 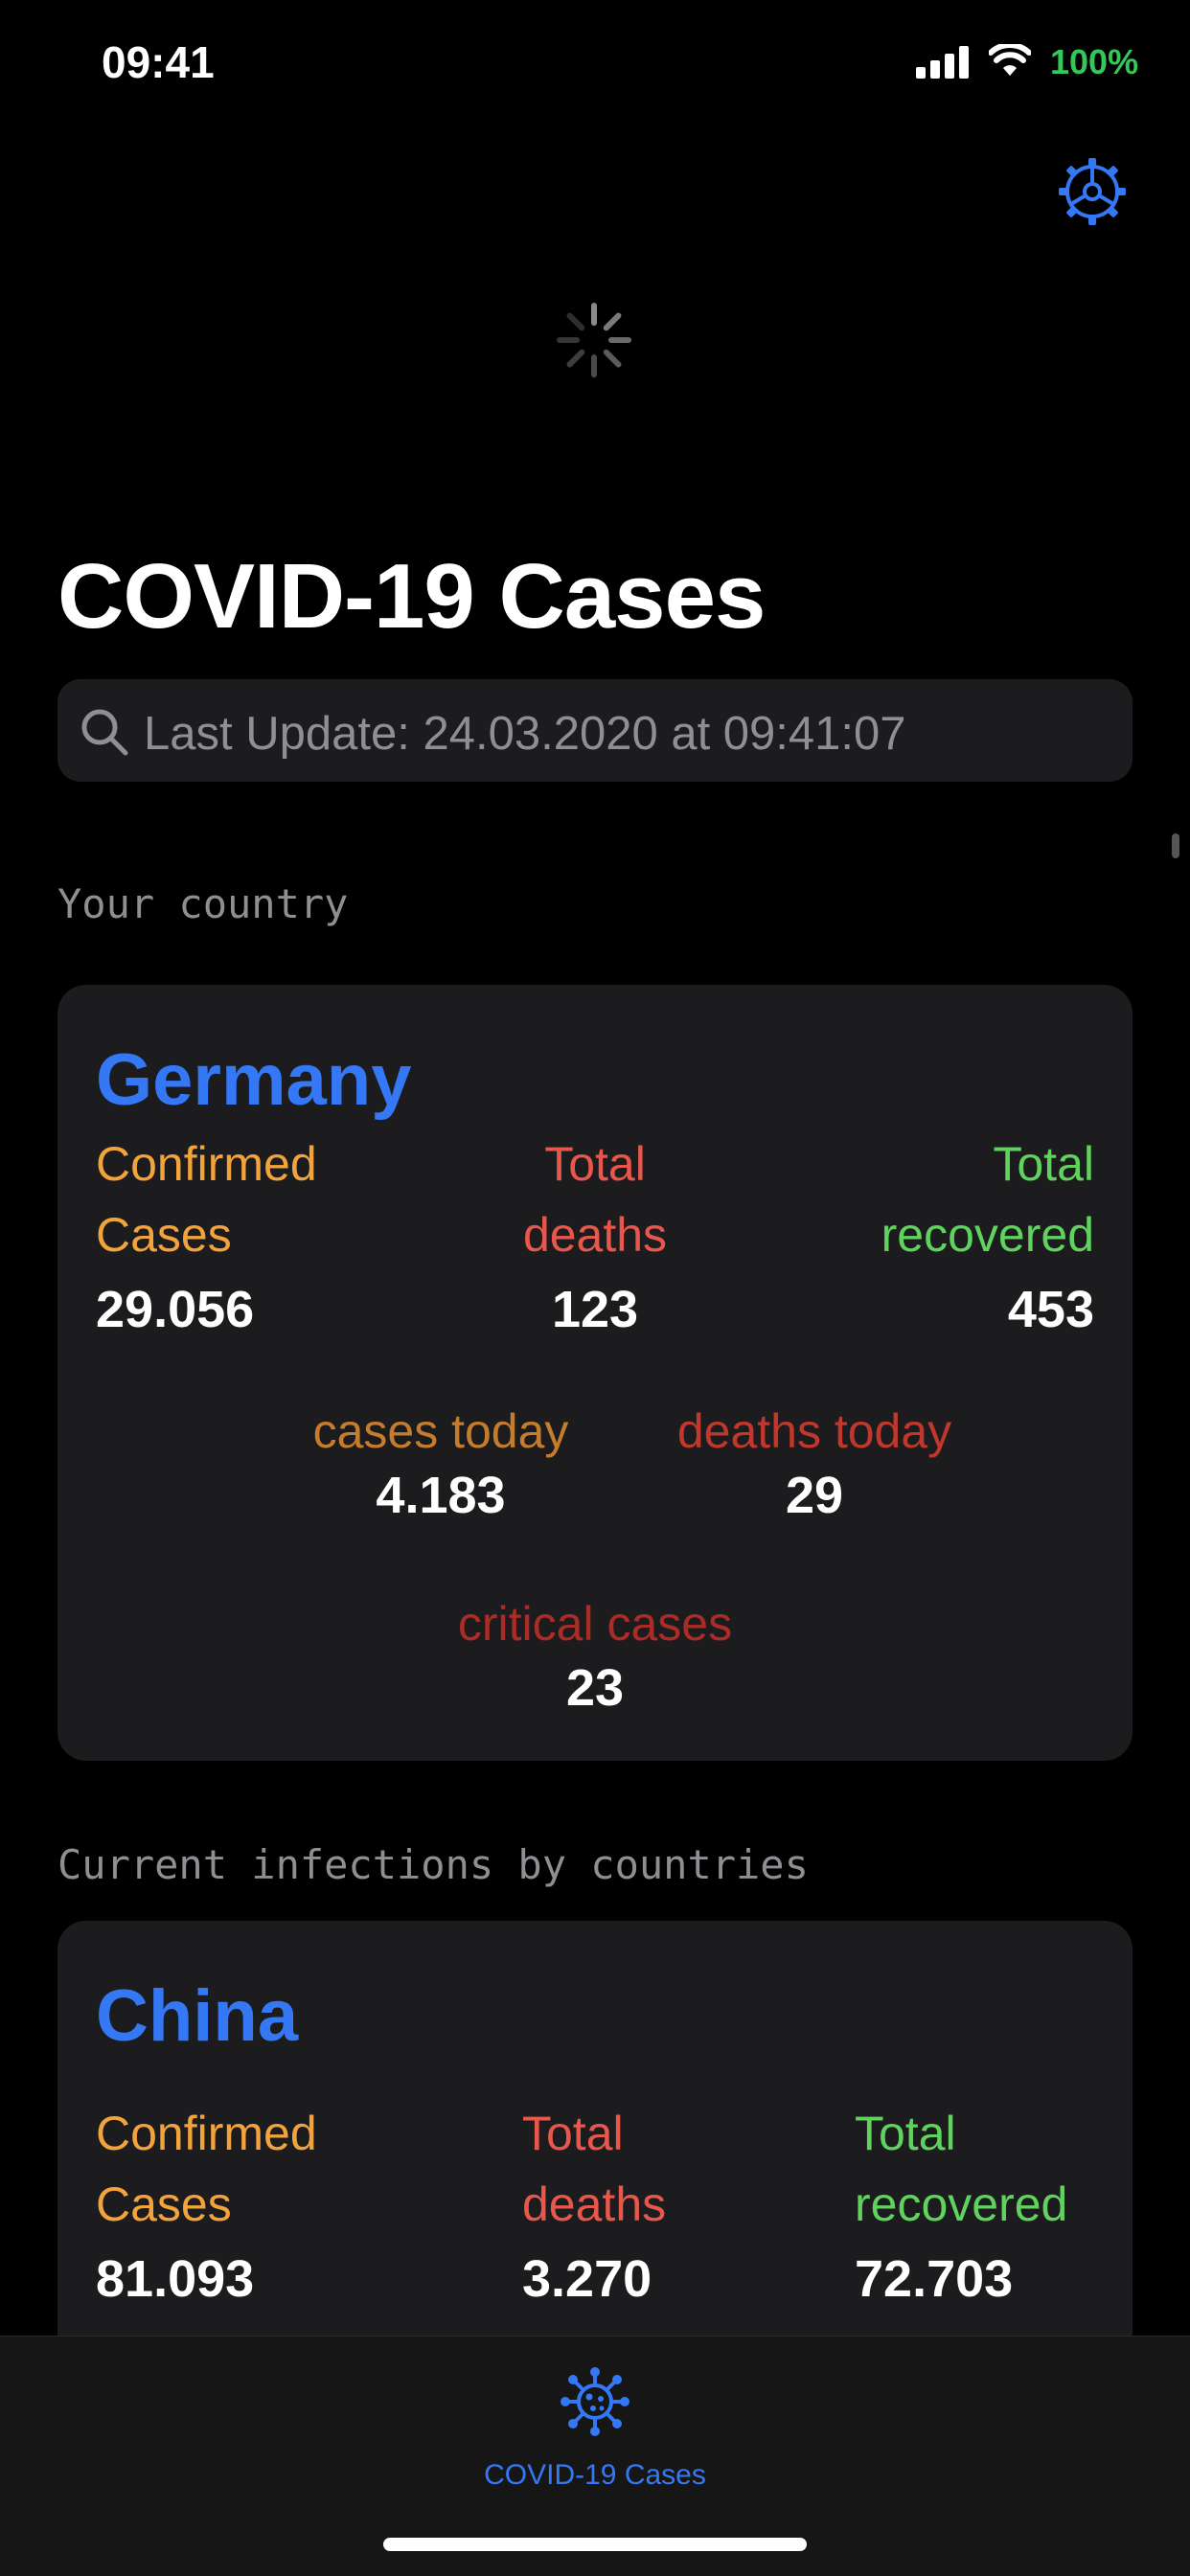 What do you see at coordinates (587, 2279) in the screenshot?
I see `deaths-value: 3.270` at bounding box center [587, 2279].